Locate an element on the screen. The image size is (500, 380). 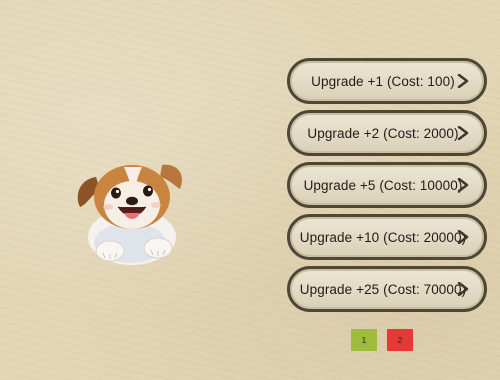
upgrade-plus-5-button: Upgrade +5 (Cost: 10000) is located at coordinates (387, 185).